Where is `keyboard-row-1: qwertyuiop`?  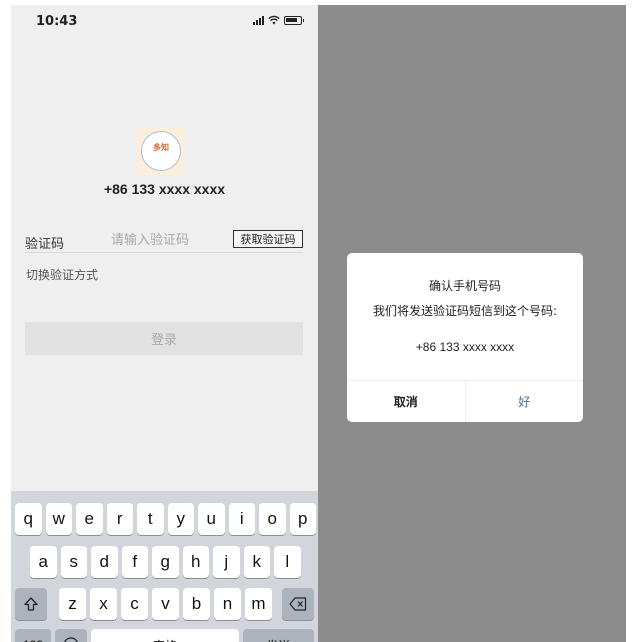 keyboard-row-1: qwertyuiop is located at coordinates (164, 519).